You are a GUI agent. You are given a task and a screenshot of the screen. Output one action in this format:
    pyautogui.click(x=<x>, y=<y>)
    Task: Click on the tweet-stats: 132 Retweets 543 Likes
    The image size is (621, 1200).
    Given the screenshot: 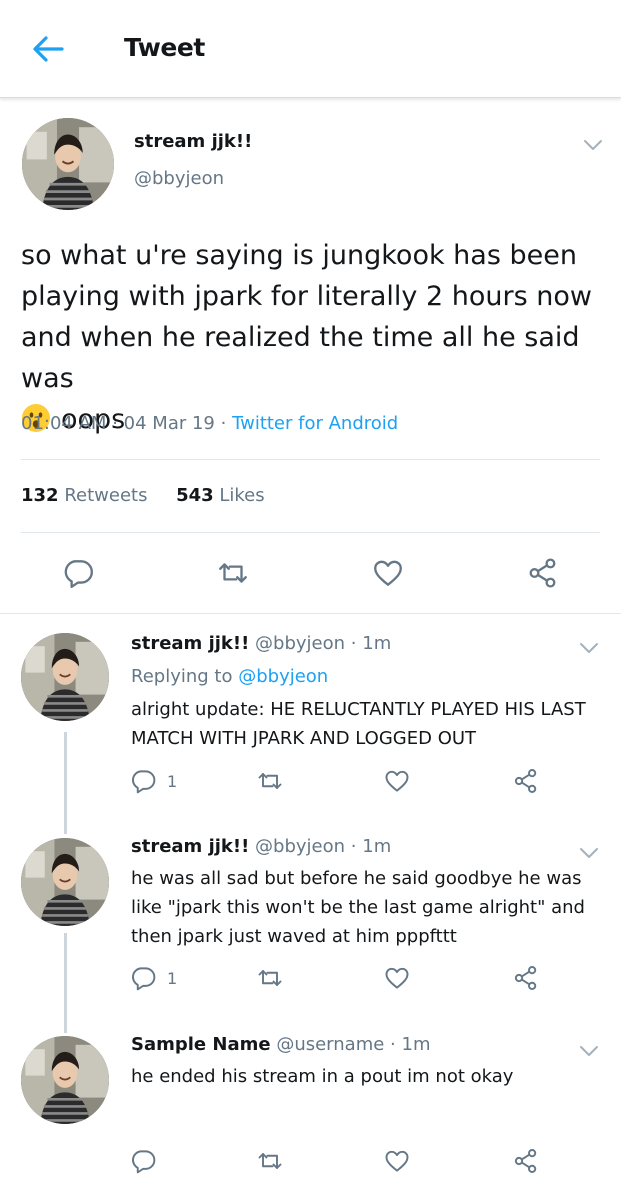 What is the action you would take?
    pyautogui.click(x=143, y=495)
    